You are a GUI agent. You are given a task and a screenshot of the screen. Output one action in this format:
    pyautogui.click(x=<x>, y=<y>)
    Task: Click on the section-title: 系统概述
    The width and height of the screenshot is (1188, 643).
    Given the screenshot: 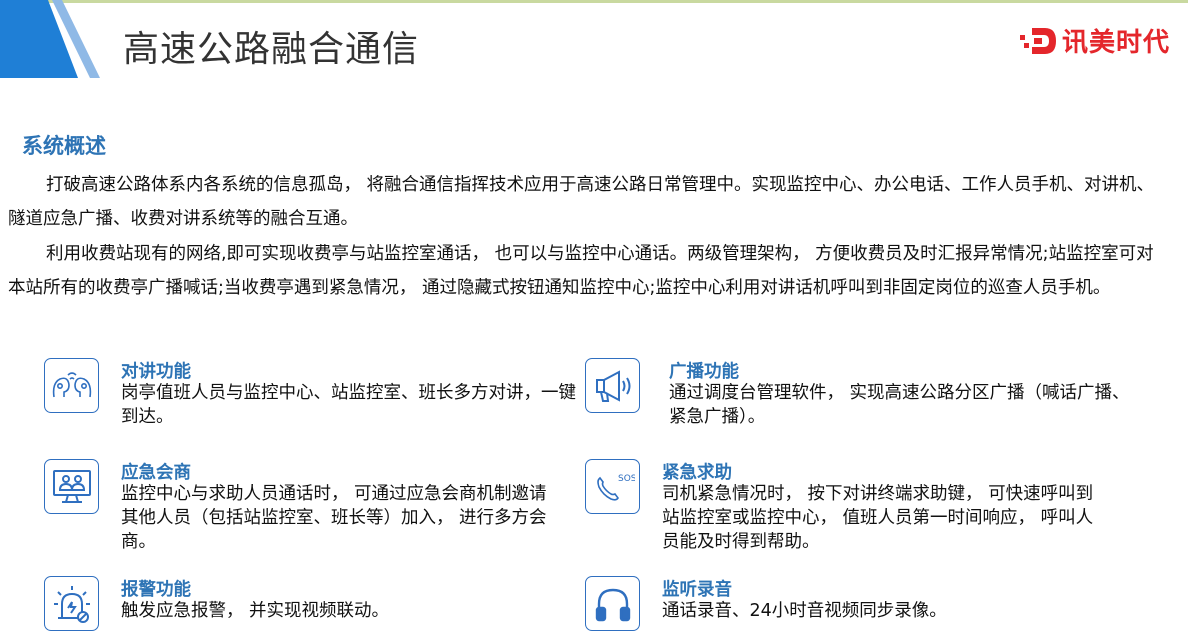 What is the action you would take?
    pyautogui.click(x=64, y=146)
    